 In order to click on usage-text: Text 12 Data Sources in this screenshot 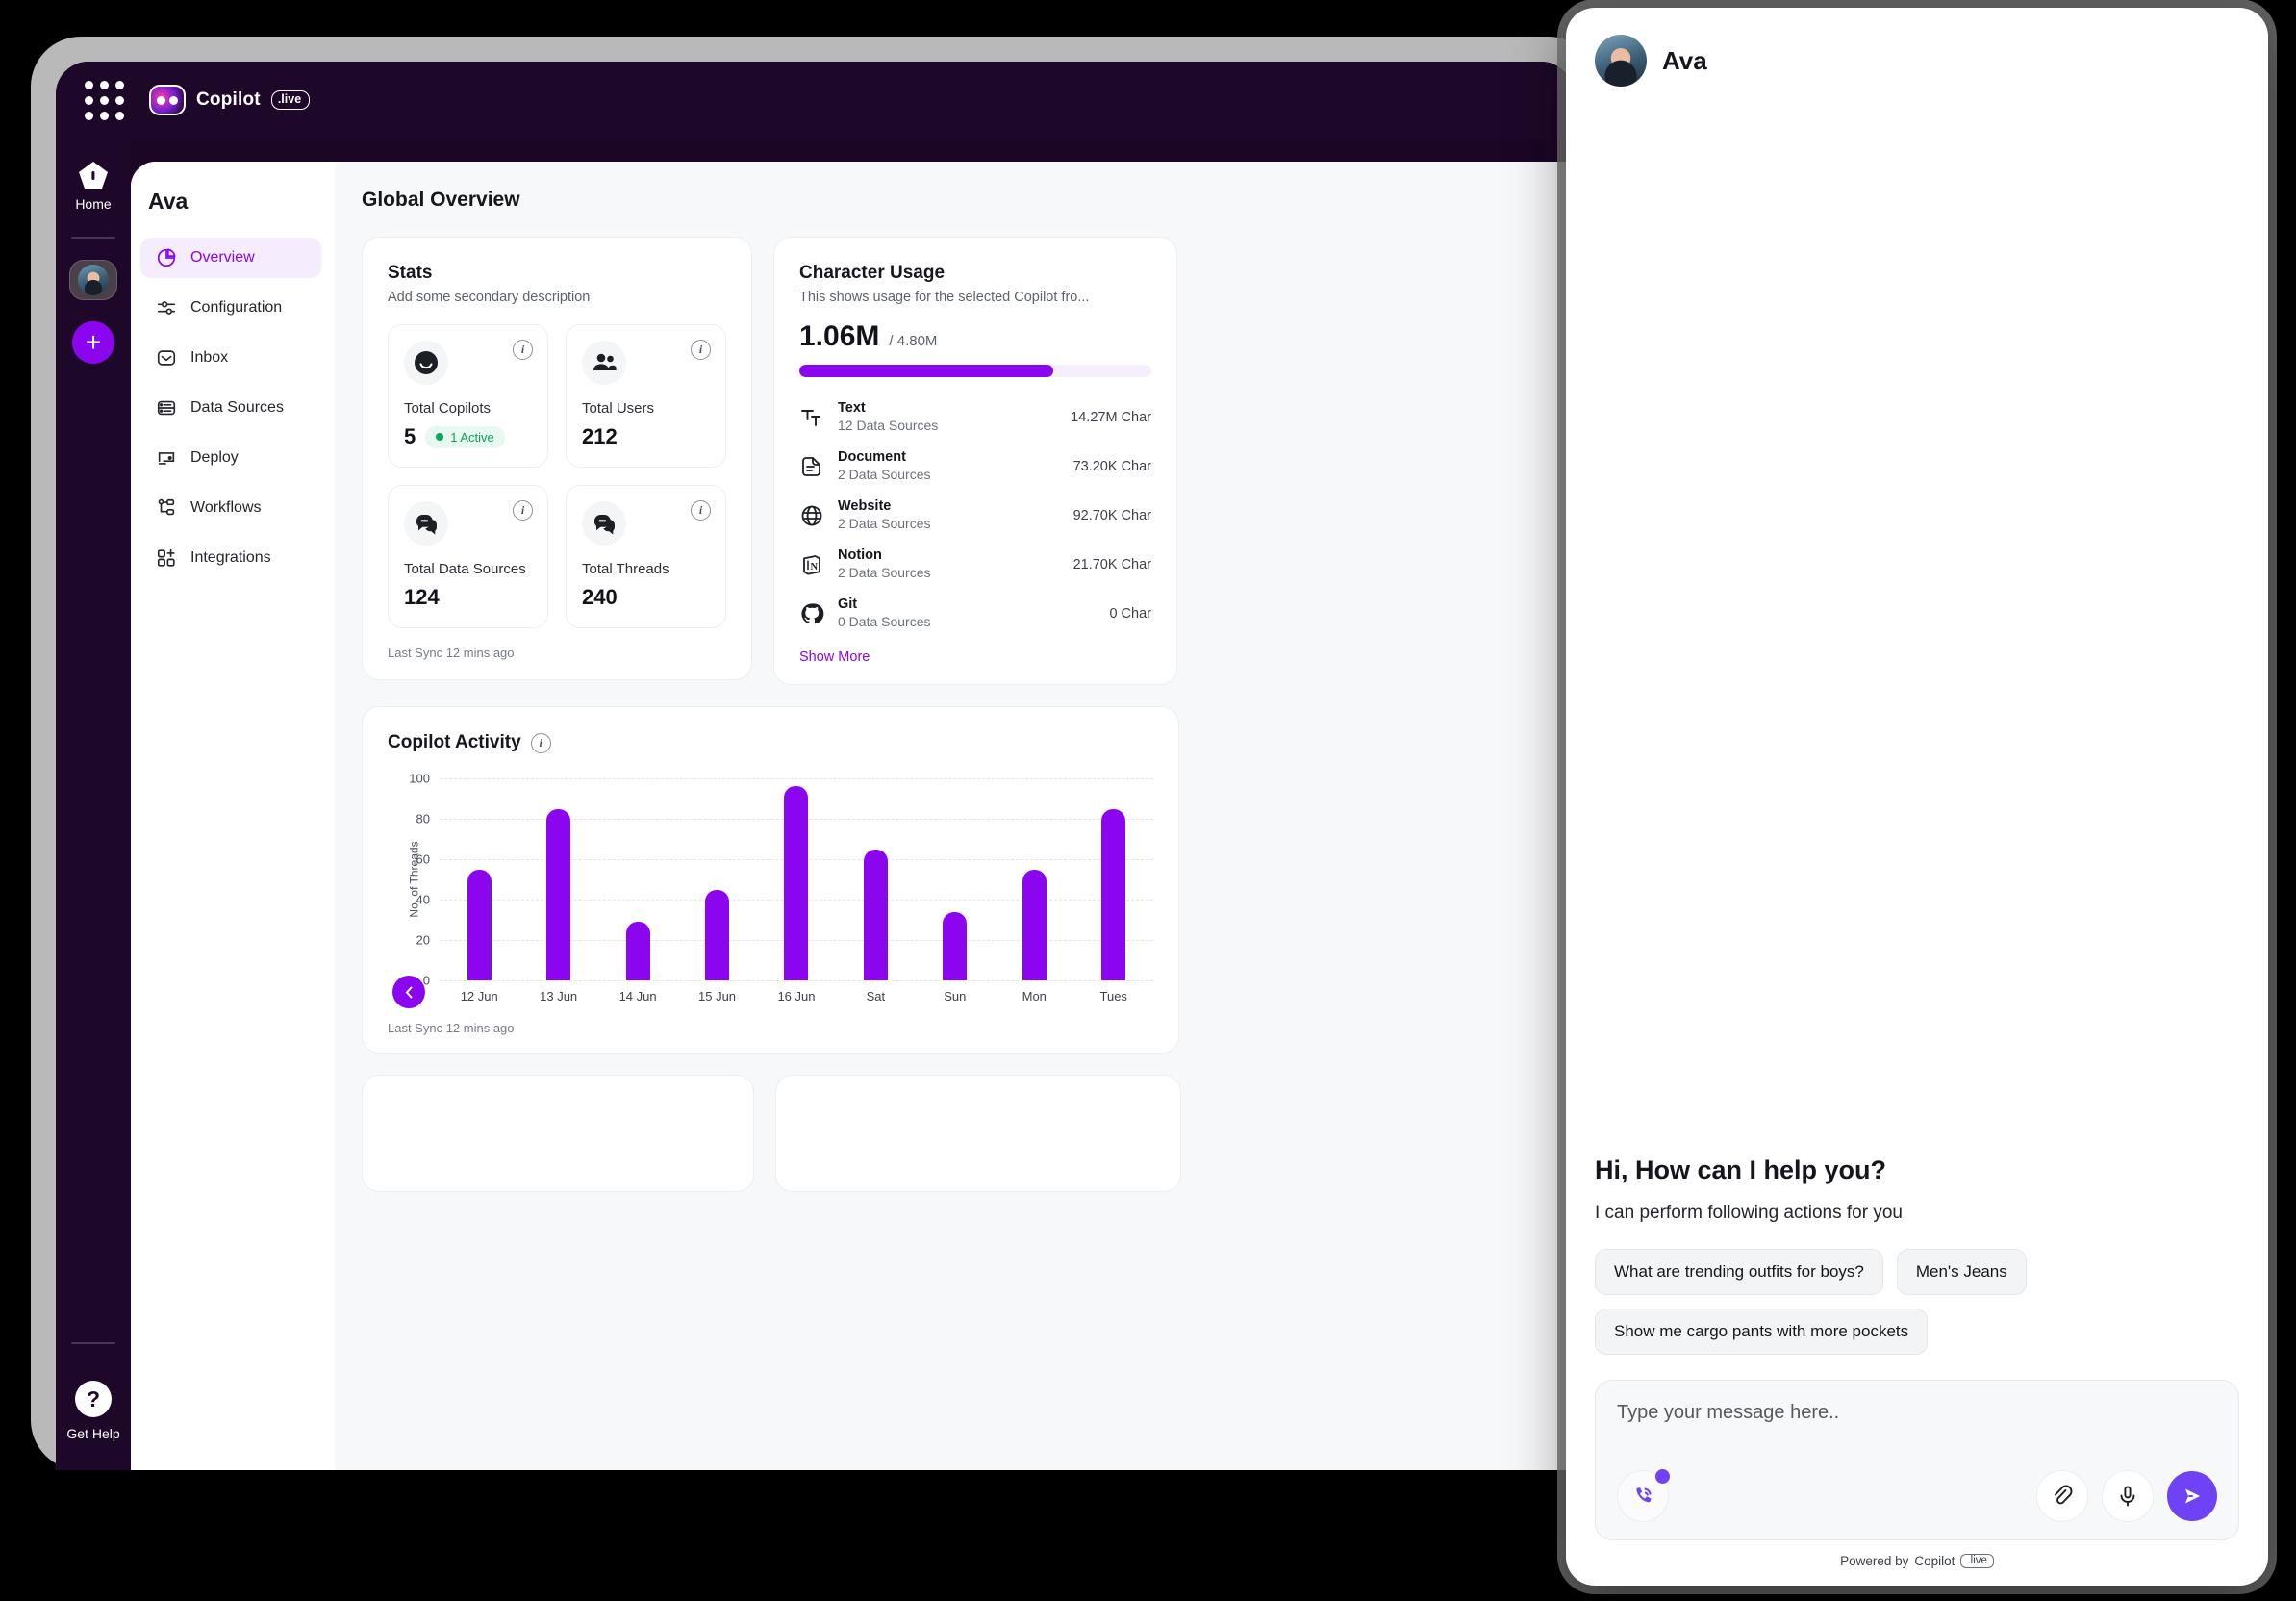, I will do `click(947, 417)`.